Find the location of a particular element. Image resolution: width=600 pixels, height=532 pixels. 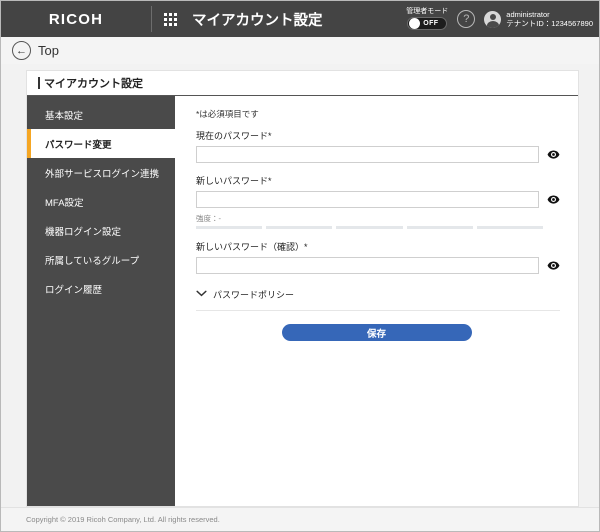

user-info: administrator テナントID：1234567890 is located at coordinates (549, 19).